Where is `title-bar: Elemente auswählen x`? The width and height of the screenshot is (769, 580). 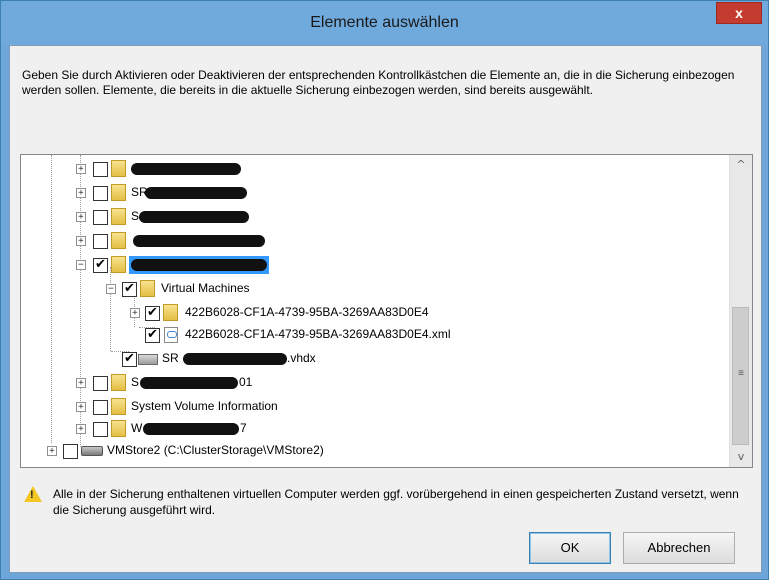 title-bar: Elemente auswählen x is located at coordinates (384, 23).